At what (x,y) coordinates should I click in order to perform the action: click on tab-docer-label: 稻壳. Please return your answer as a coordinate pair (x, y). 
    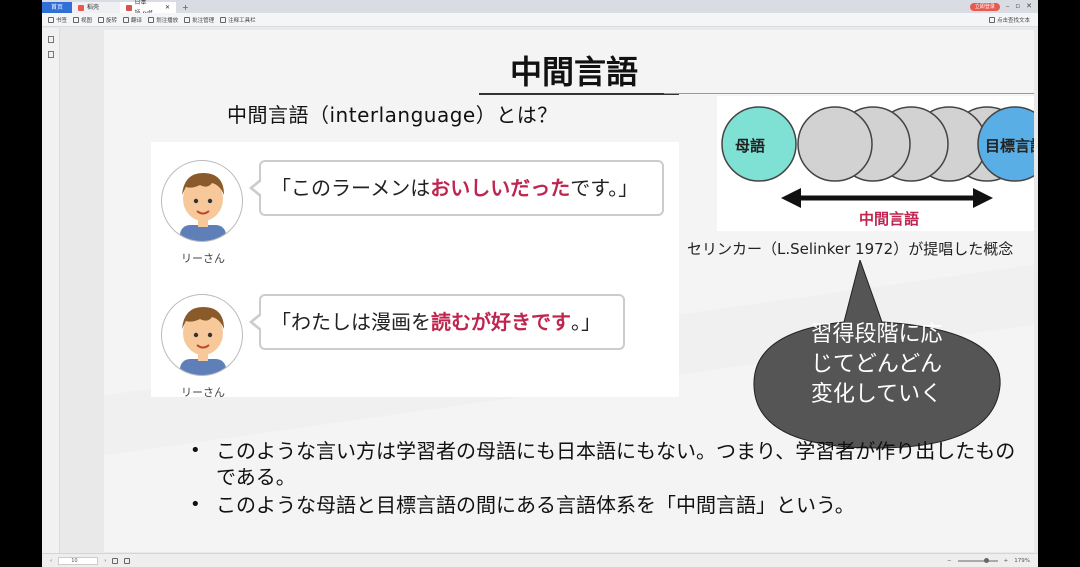
    Looking at the image, I should click on (93, 7).